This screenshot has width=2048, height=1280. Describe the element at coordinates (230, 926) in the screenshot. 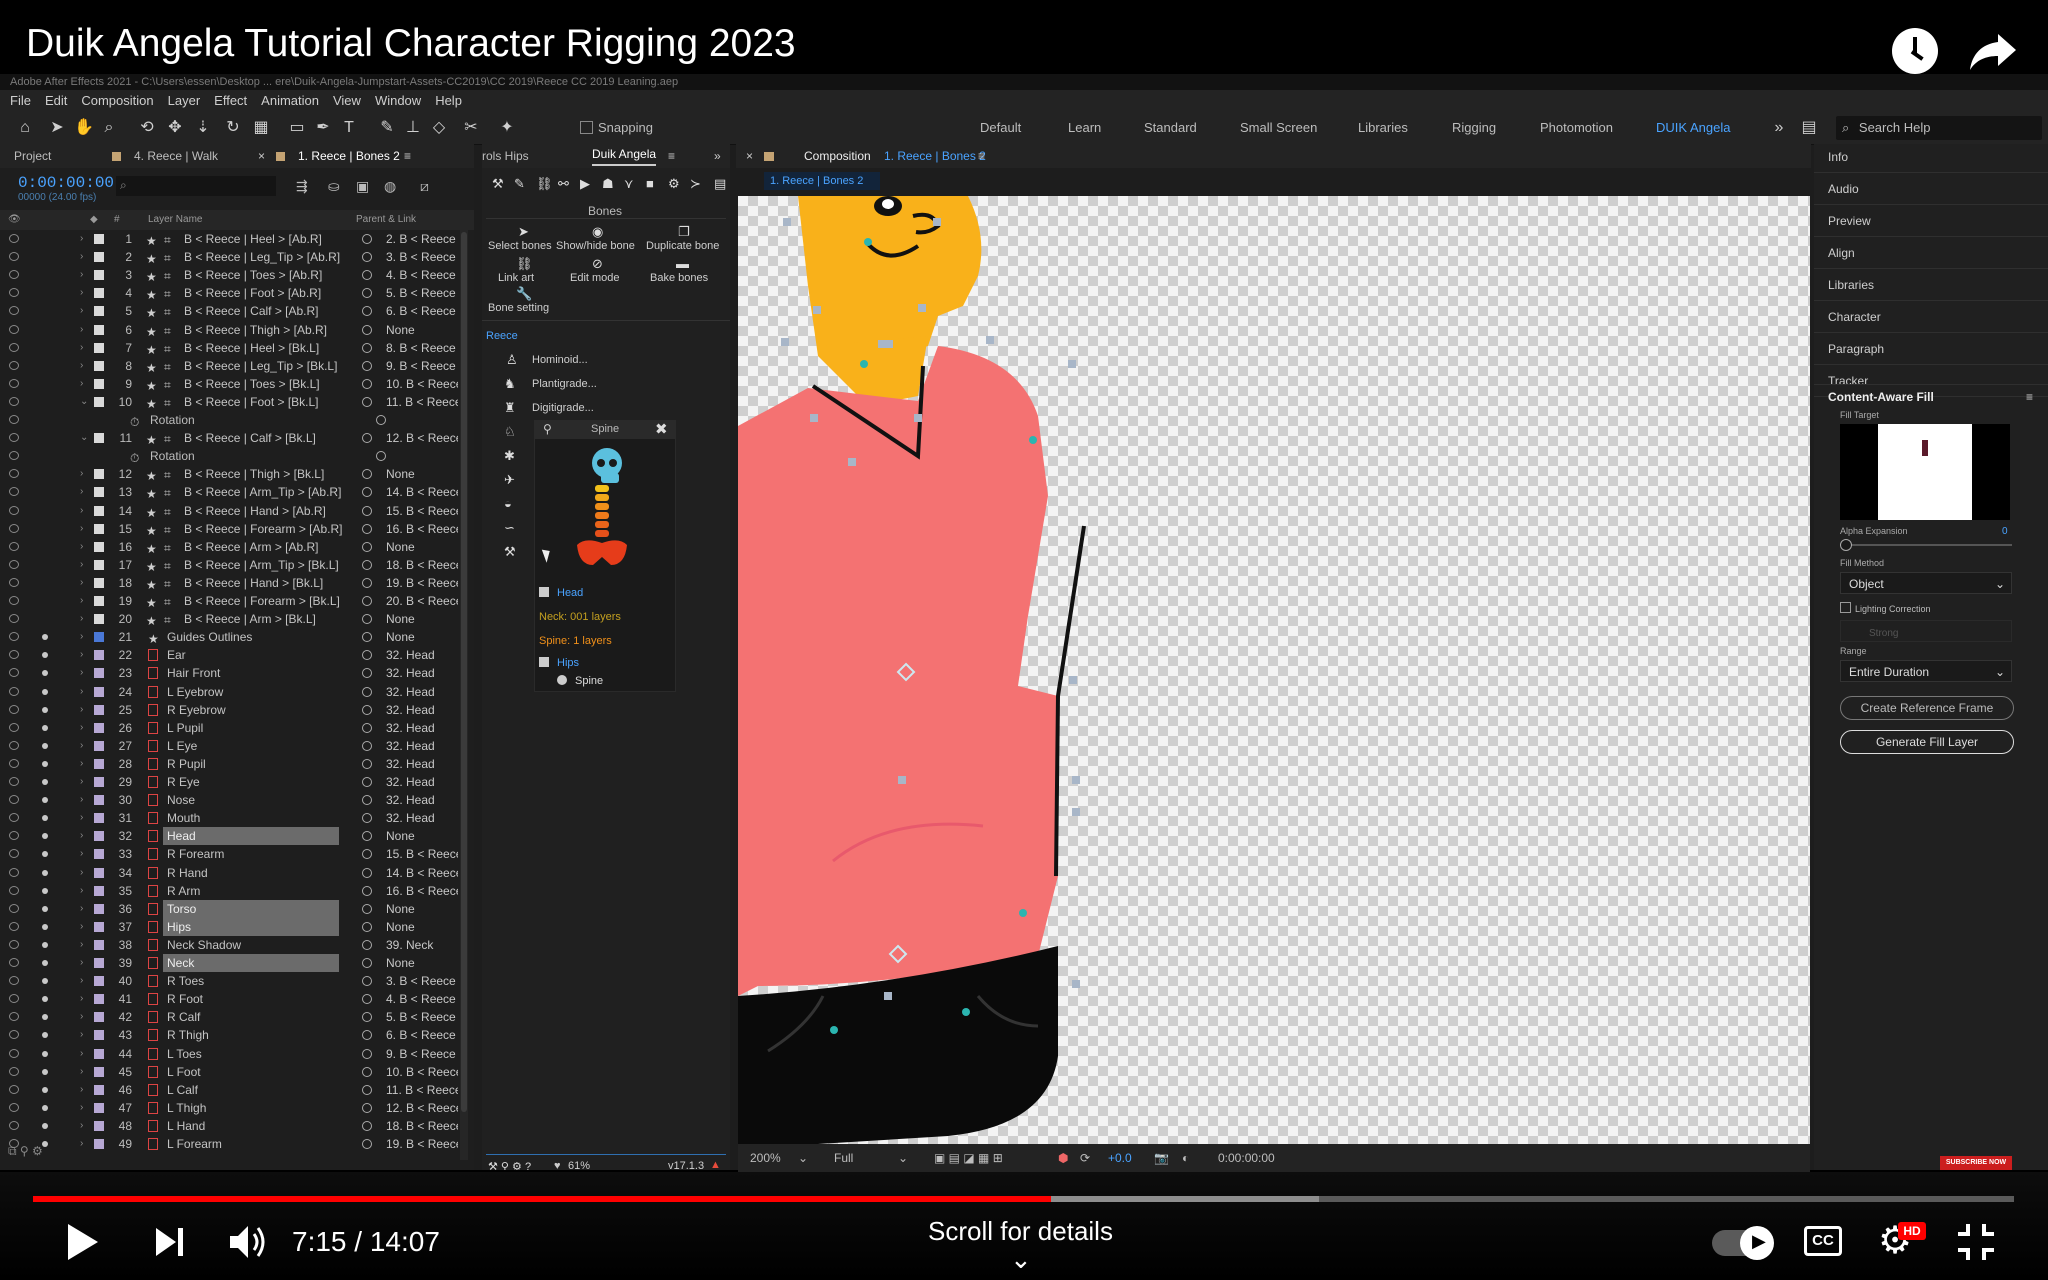

I see `layer-row: › 37 Hips None` at that location.